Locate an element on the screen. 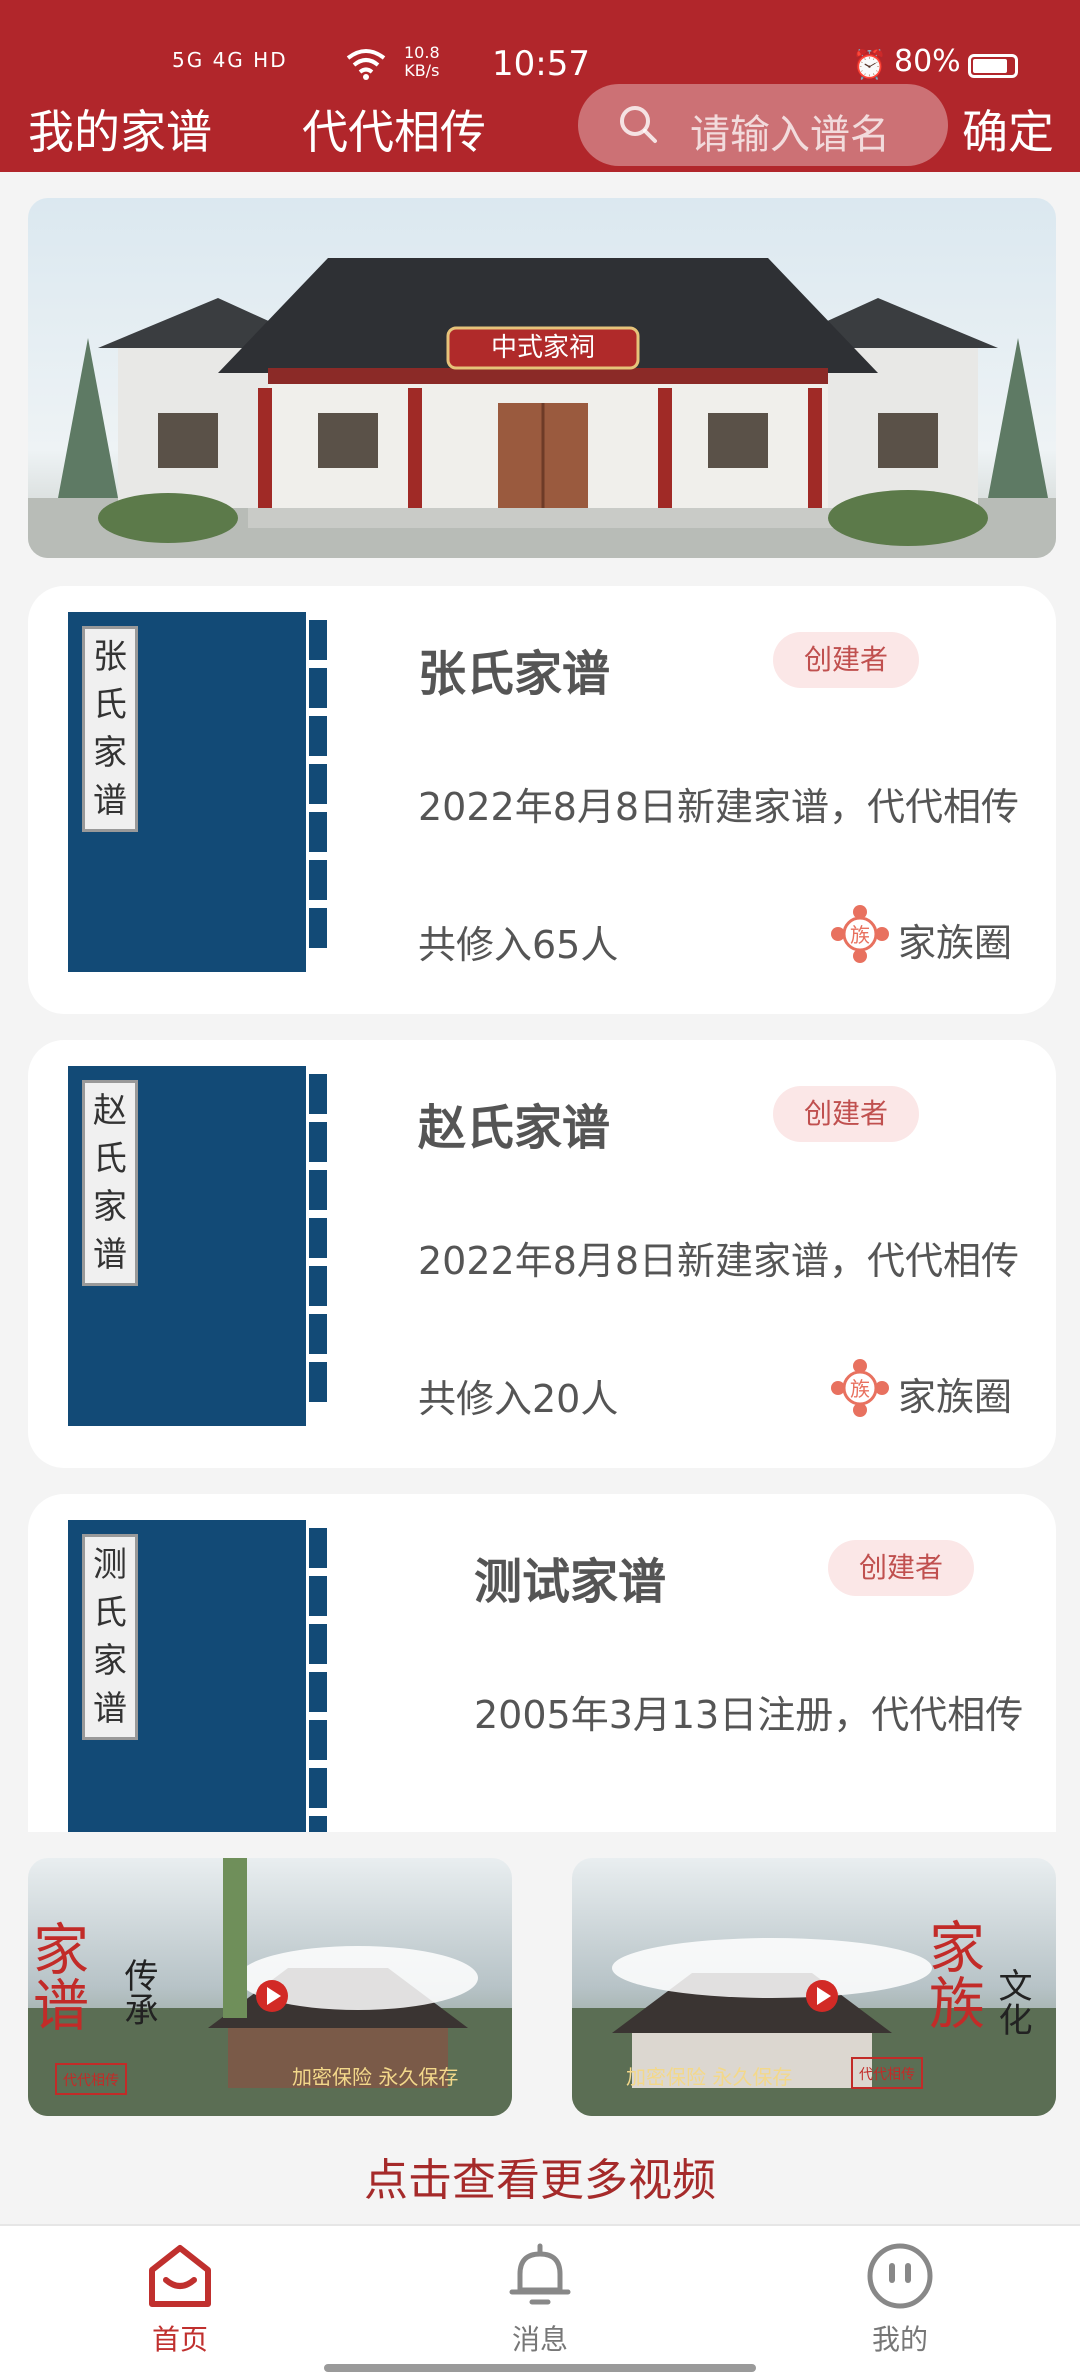 The image size is (1080, 2376). page-title: 我的家谱 is located at coordinates (120, 129).